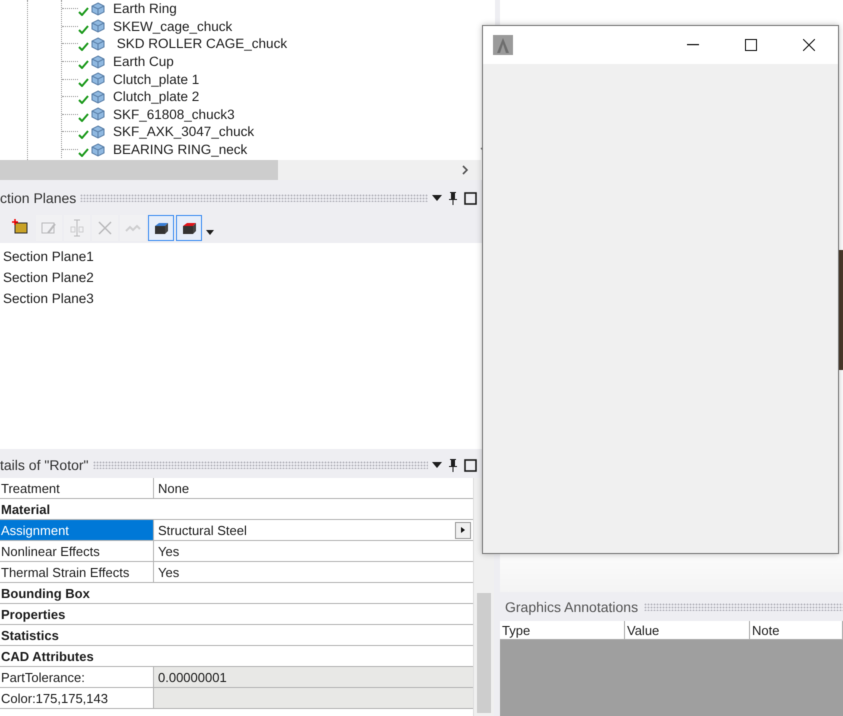  What do you see at coordinates (192, 677) in the screenshot?
I see `property-value: 0.00000001` at bounding box center [192, 677].